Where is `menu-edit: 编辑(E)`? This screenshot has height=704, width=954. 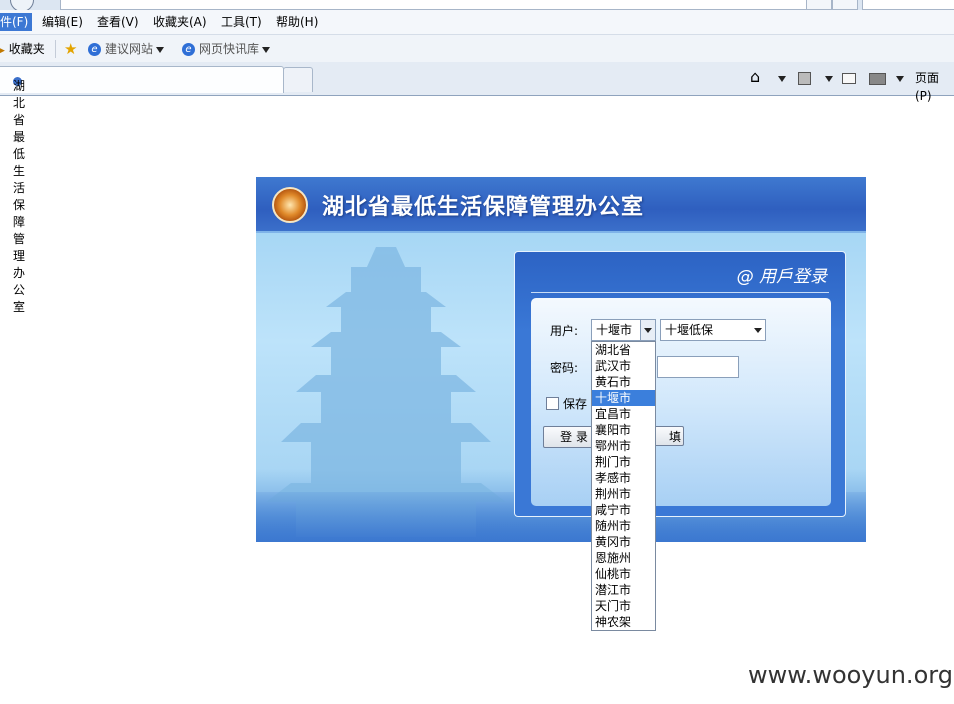
menu-edit: 编辑(E) is located at coordinates (62, 22).